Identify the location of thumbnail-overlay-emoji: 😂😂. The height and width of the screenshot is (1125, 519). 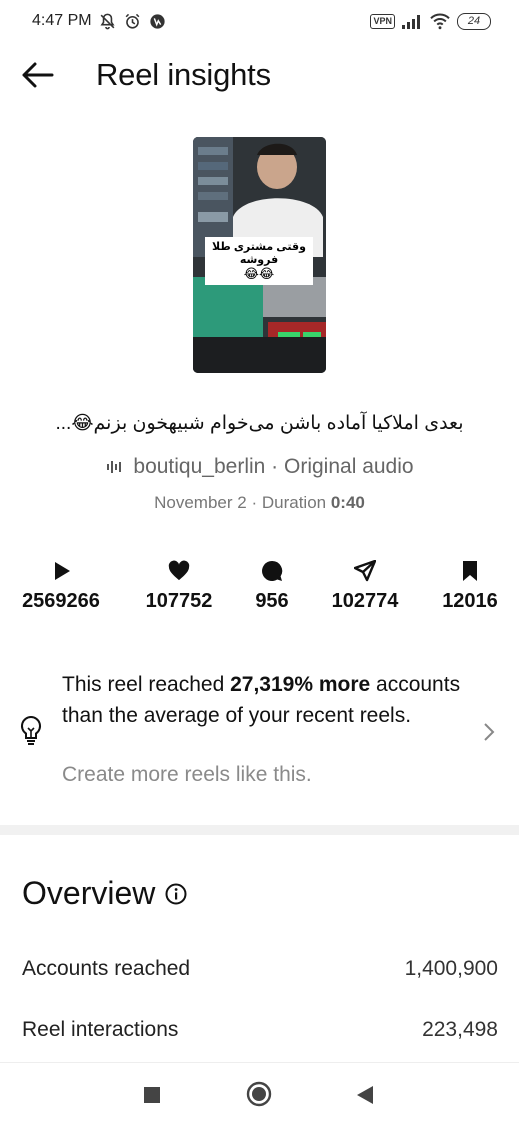
(259, 273).